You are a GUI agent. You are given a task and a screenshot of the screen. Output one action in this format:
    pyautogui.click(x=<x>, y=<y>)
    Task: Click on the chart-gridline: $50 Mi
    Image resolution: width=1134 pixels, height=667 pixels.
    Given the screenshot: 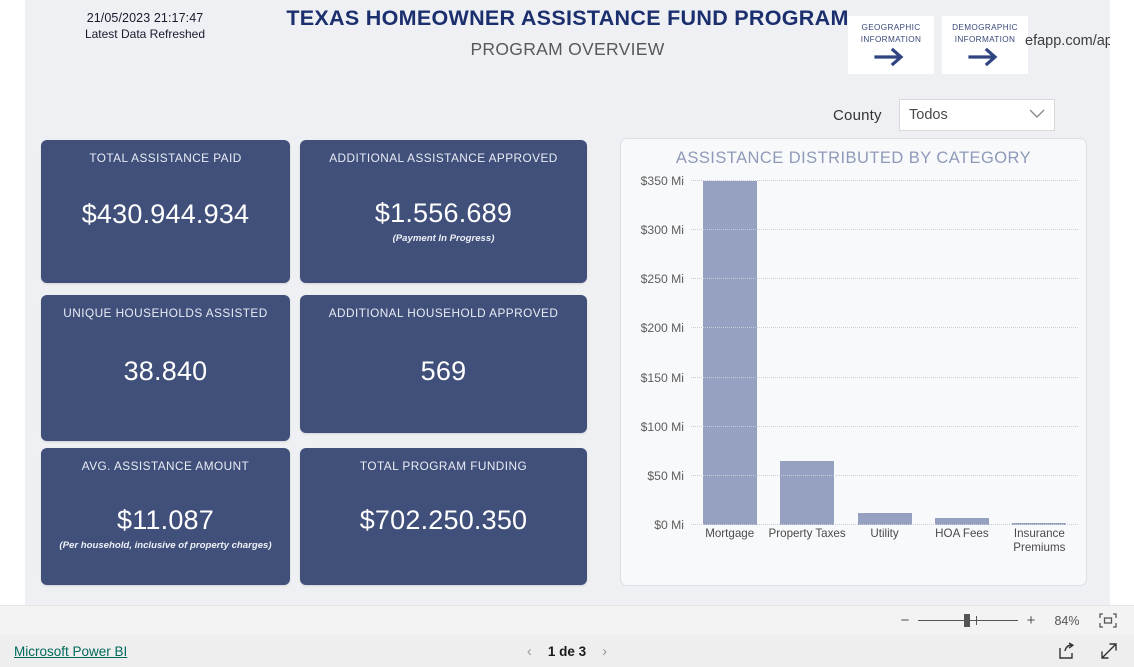 What is the action you would take?
    pyautogui.click(x=862, y=476)
    